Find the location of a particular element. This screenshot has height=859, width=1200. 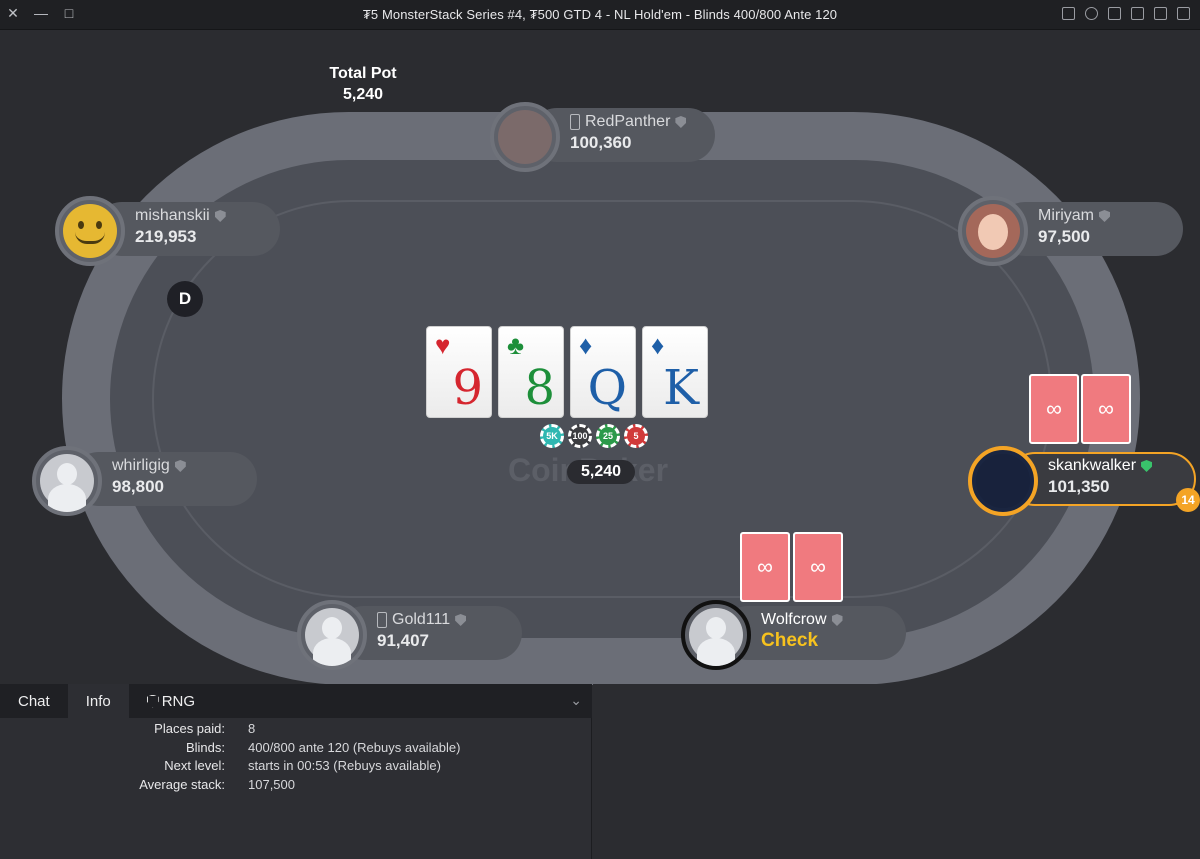

seat-miriyam: Miriyam 97,500 is located at coordinates (1070, 231).